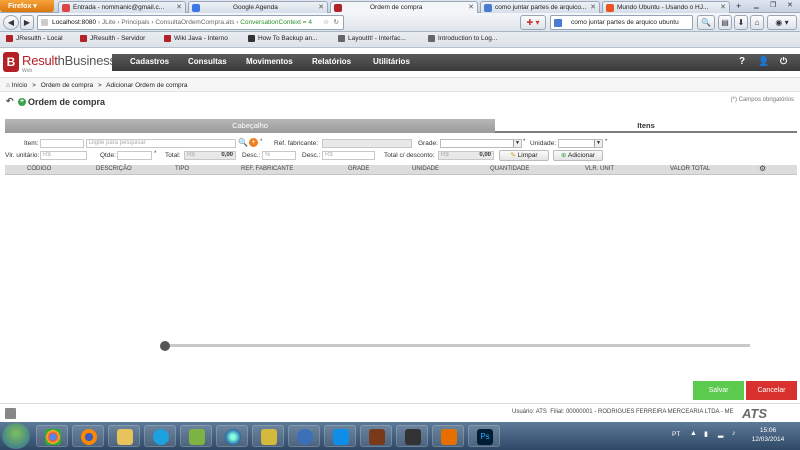 The image size is (800, 450). I want to click on menu-utilitarios: Utilitários, so click(391, 61).